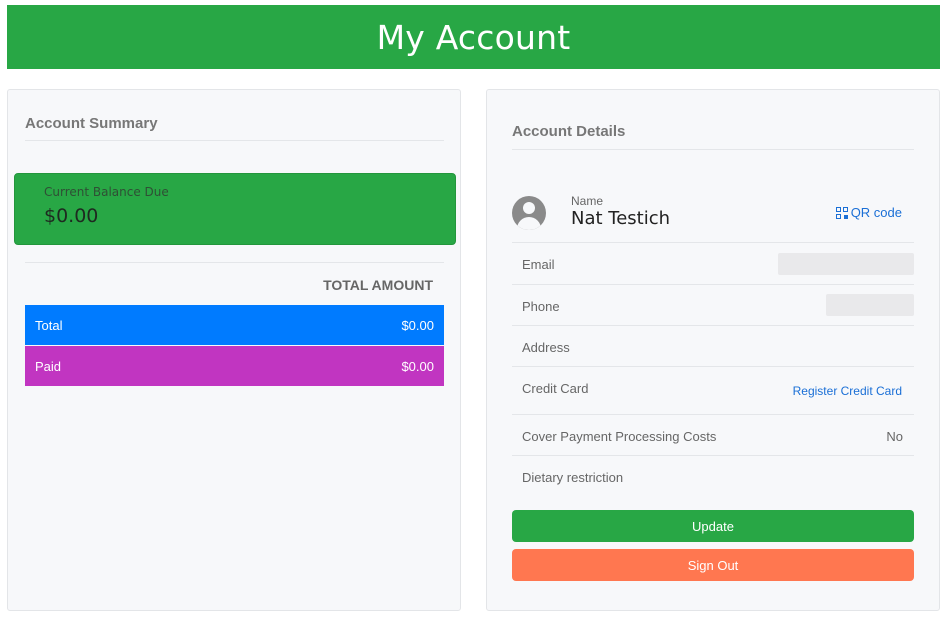  I want to click on qr-code-icon, so click(841, 212).